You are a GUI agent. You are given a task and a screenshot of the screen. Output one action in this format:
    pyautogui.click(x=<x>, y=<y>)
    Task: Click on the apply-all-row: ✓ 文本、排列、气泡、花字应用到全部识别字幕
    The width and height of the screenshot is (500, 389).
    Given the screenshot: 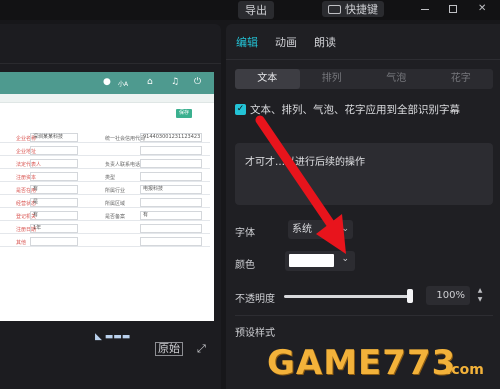 What is the action you would take?
    pyautogui.click(x=347, y=109)
    